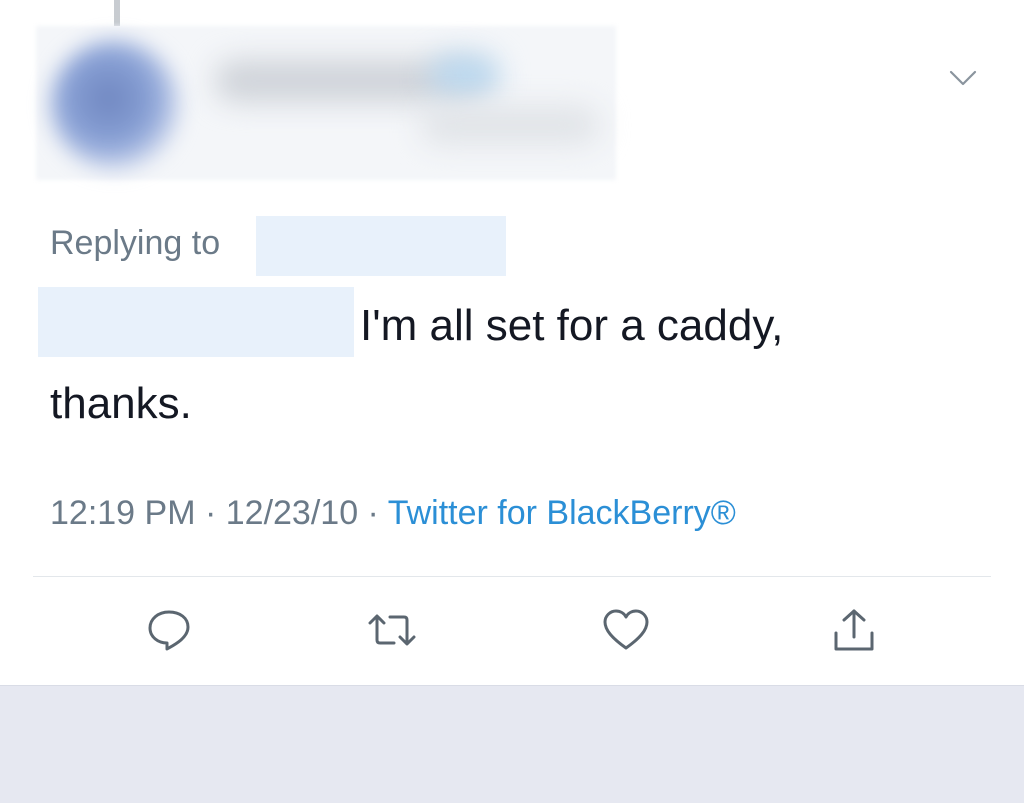 This screenshot has height=803, width=1024. Describe the element at coordinates (572, 325) in the screenshot. I see `tweet-text-line-1: I'm all set for a caddy,` at that location.